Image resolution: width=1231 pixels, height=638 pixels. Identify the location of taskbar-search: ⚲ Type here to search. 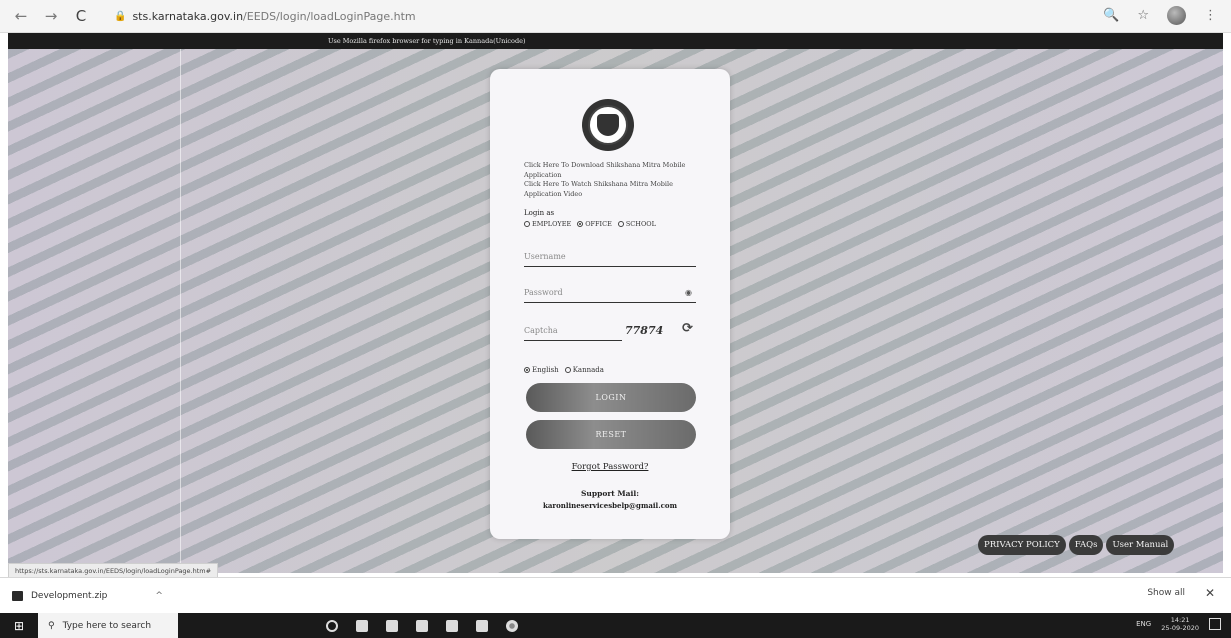
(108, 625).